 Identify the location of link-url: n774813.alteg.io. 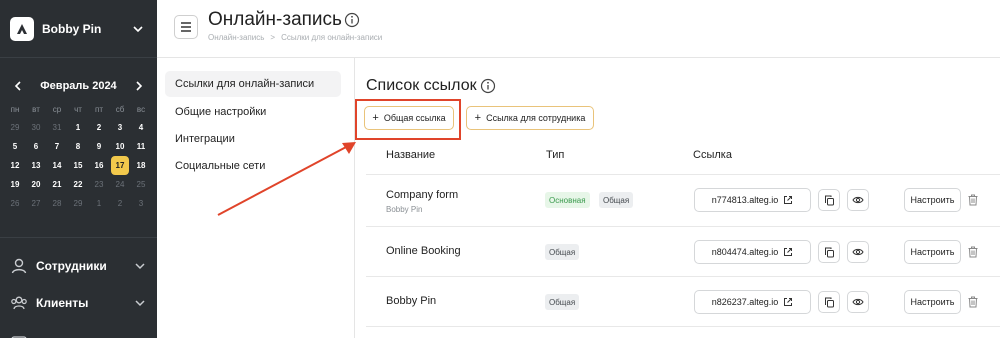
(745, 200).